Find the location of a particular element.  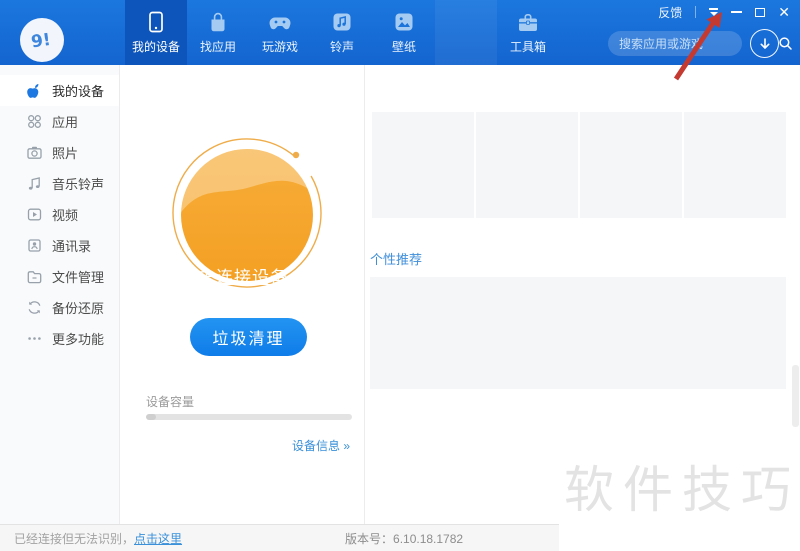

sidebar-item-more: 更多功能 is located at coordinates (59, 338).